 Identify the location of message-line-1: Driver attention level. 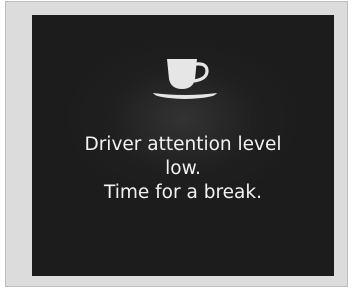
(183, 144).